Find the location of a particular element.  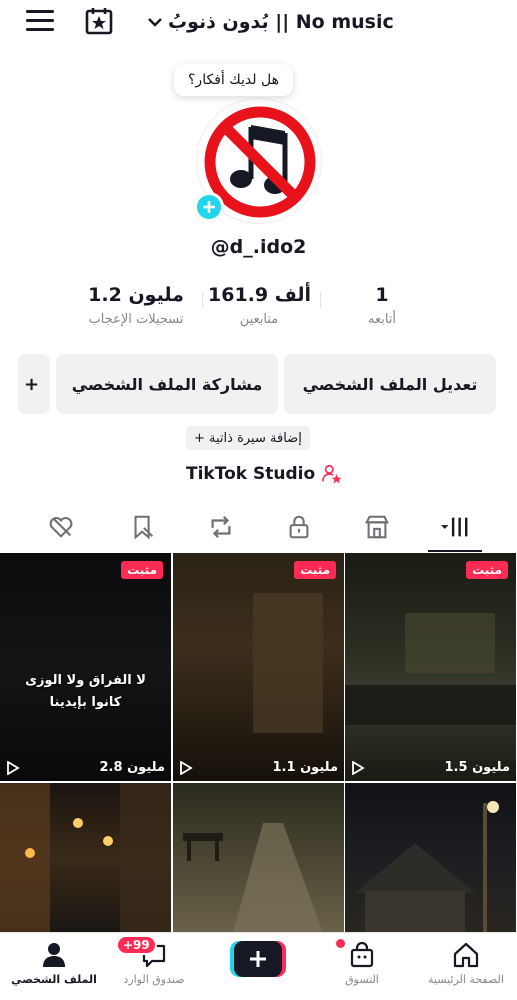

heart-hidden-icon is located at coordinates (61, 527).